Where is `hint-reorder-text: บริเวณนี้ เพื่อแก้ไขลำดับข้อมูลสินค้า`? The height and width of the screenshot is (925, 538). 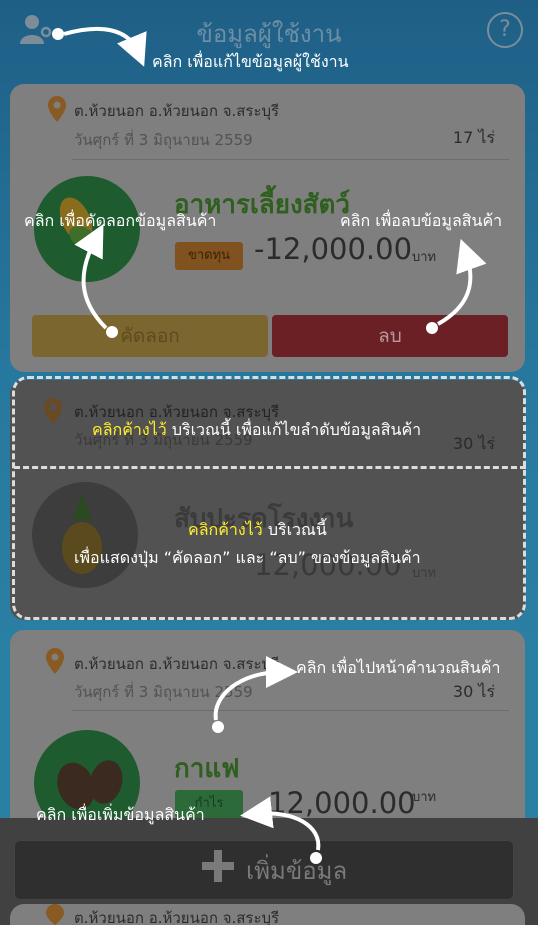
hint-reorder-text: บริเวณนี้ เพื่อแก้ไขลำดับข้อมูลสินค้า is located at coordinates (294, 429).